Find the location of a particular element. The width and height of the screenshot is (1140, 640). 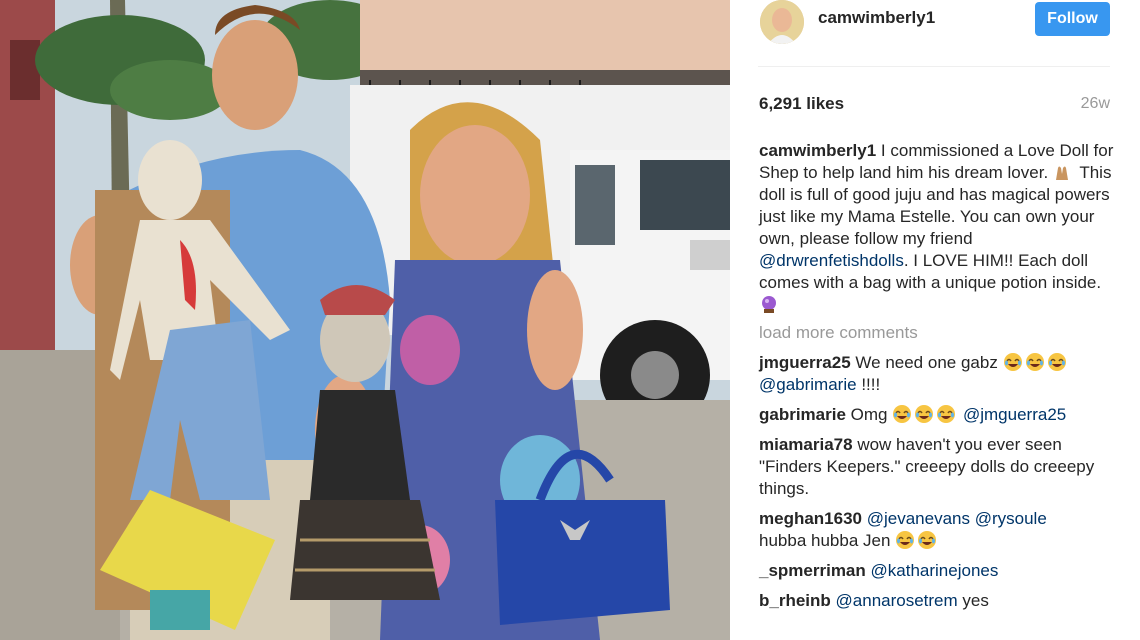

comment-item: gabrimarie Omg @jmguerra25 is located at coordinates (939, 415).